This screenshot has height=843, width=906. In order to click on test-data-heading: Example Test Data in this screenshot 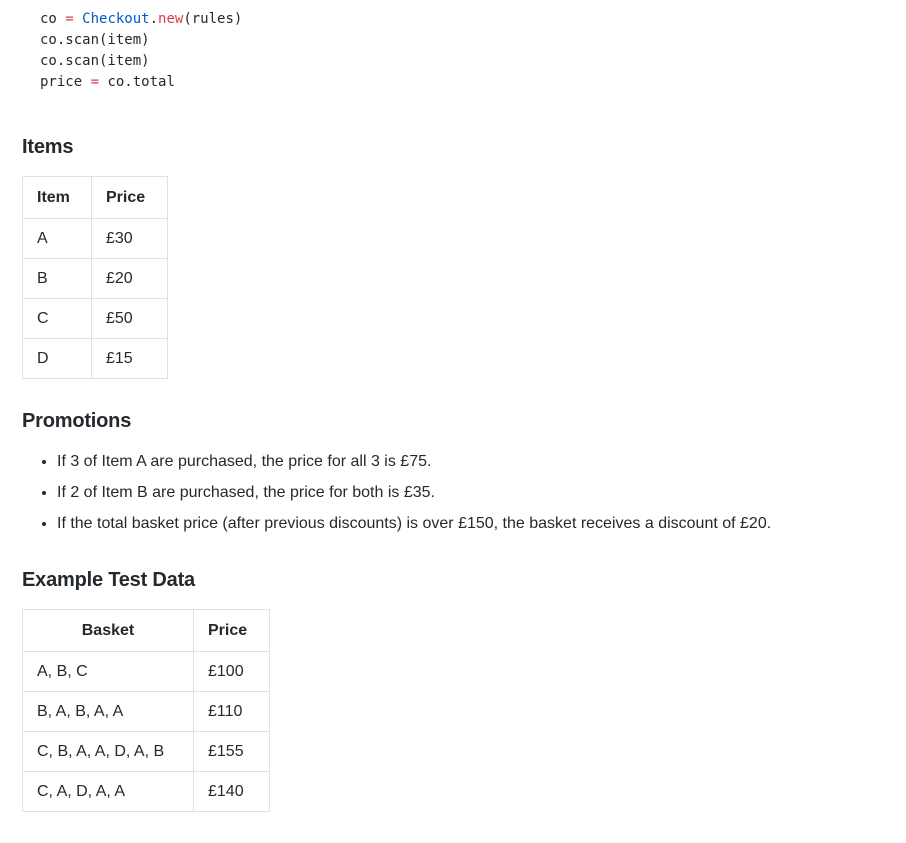, I will do `click(108, 580)`.